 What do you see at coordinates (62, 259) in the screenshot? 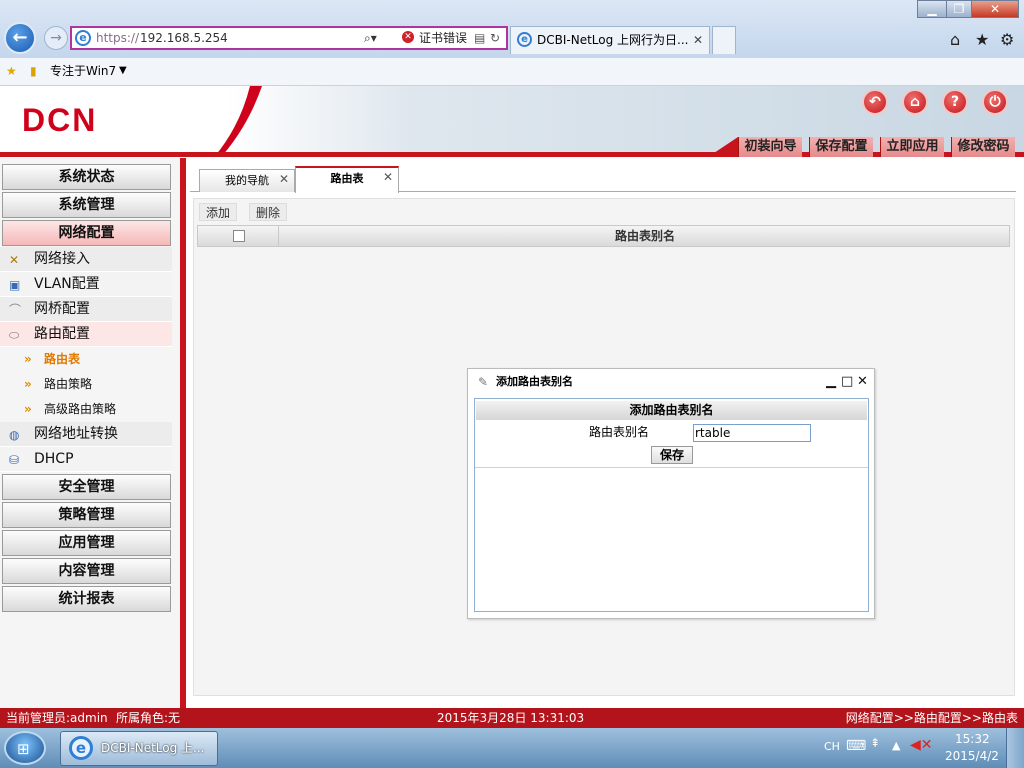
I see `sidebar-item-label: 网络接入` at bounding box center [62, 259].